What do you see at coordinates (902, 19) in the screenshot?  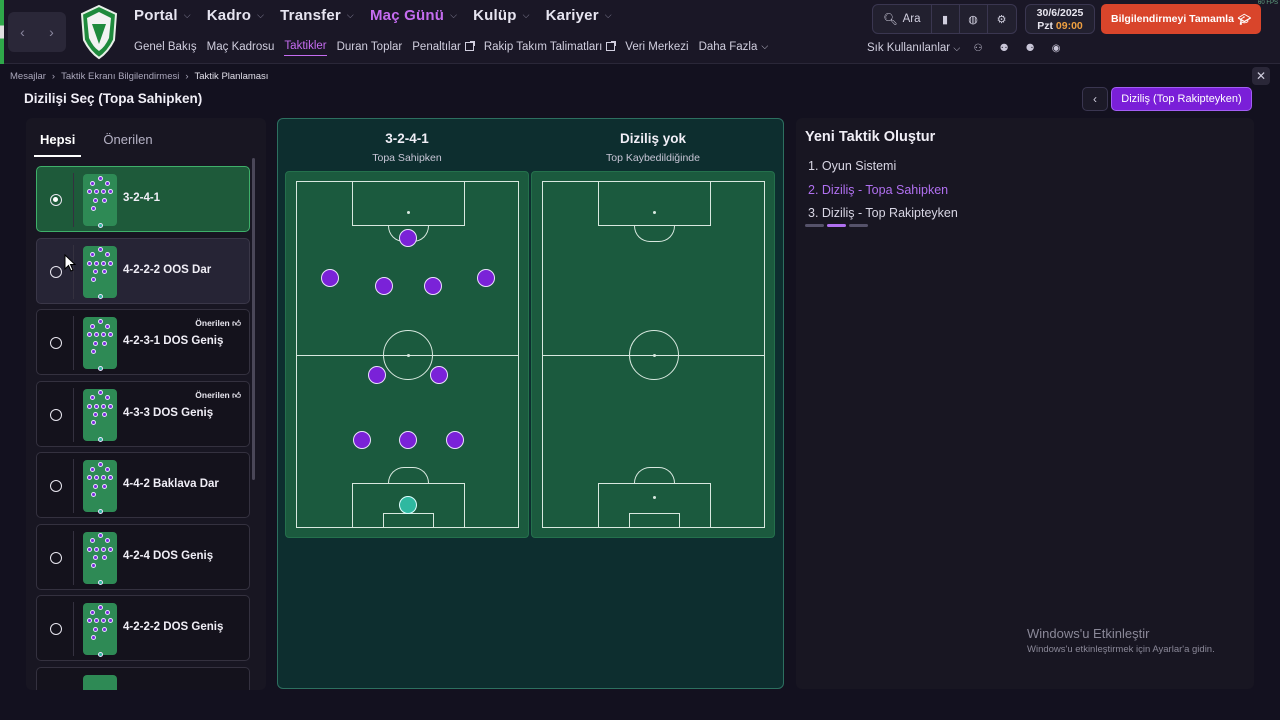 I see `search-button: 🔍︎ Ara` at bounding box center [902, 19].